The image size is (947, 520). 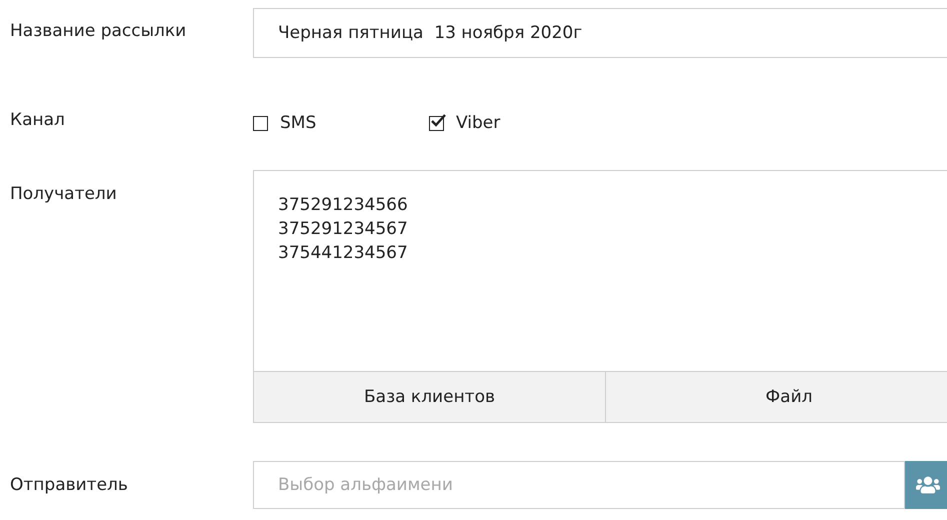 I want to click on field-label: Отправитель, so click(x=69, y=484).